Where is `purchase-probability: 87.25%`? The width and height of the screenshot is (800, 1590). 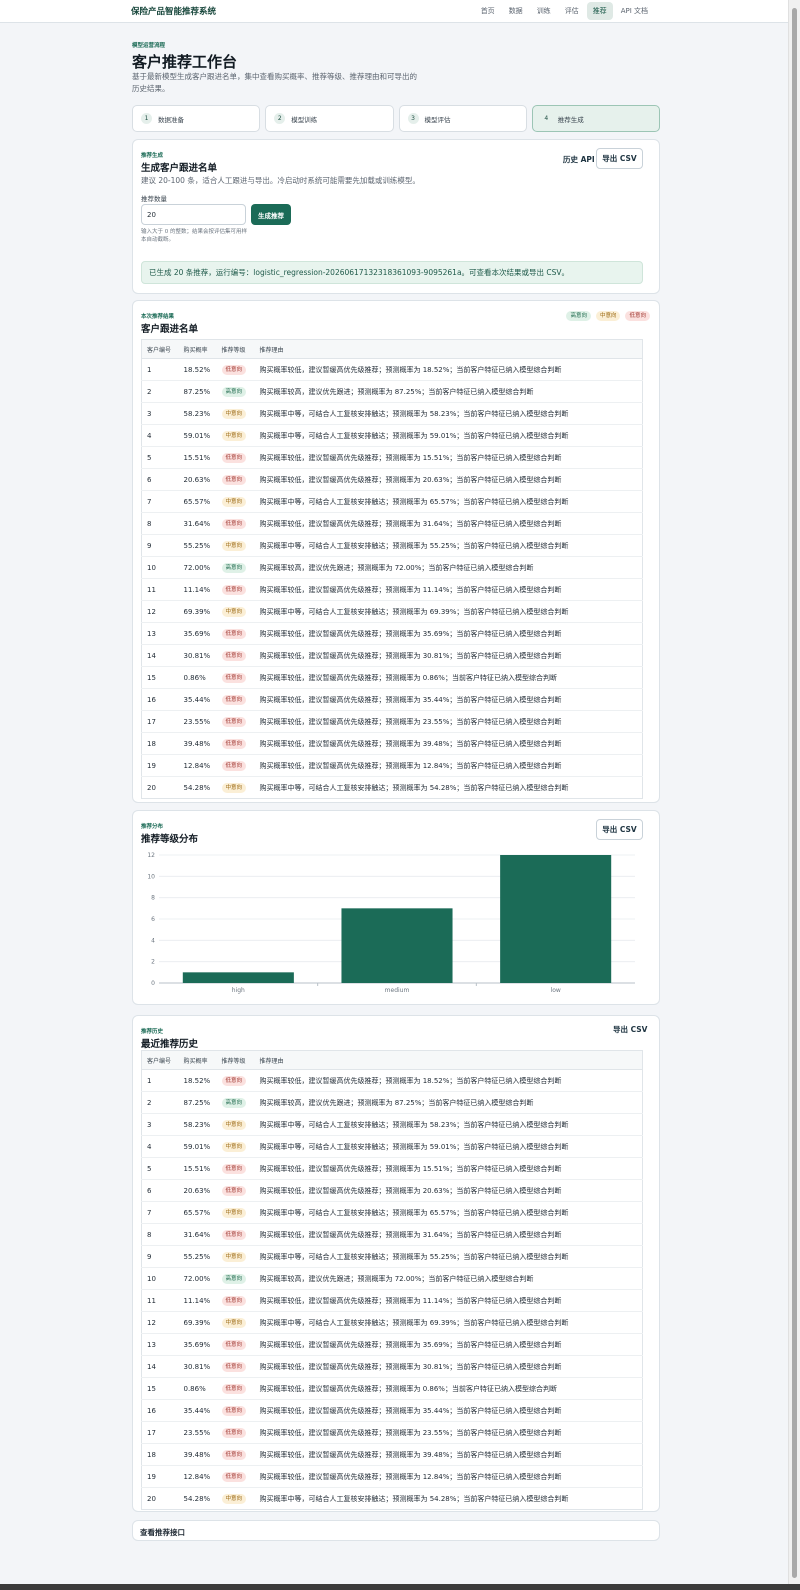 purchase-probability: 87.25% is located at coordinates (197, 391).